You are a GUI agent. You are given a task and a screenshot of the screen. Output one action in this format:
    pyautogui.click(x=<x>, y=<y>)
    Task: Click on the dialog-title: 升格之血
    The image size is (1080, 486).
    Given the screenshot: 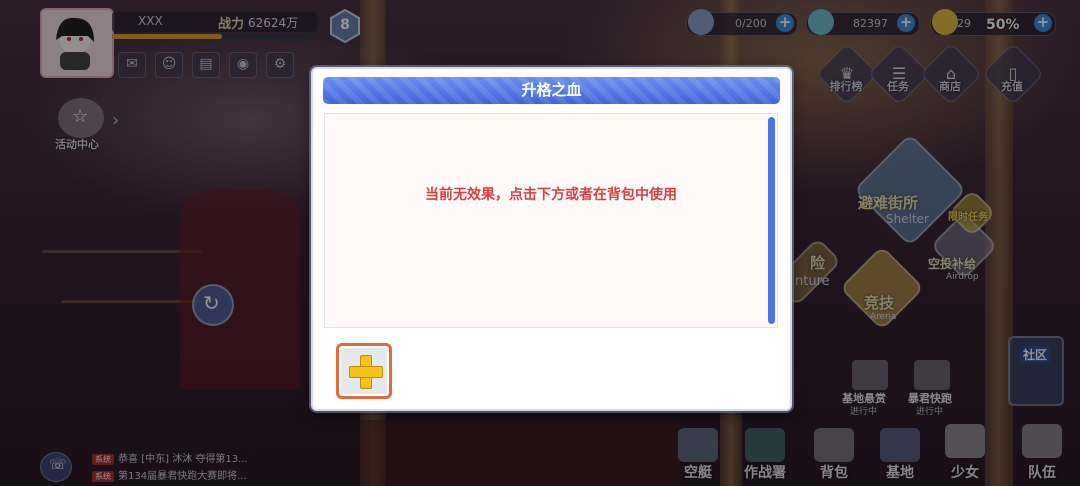 What is the action you would take?
    pyautogui.click(x=551, y=90)
    